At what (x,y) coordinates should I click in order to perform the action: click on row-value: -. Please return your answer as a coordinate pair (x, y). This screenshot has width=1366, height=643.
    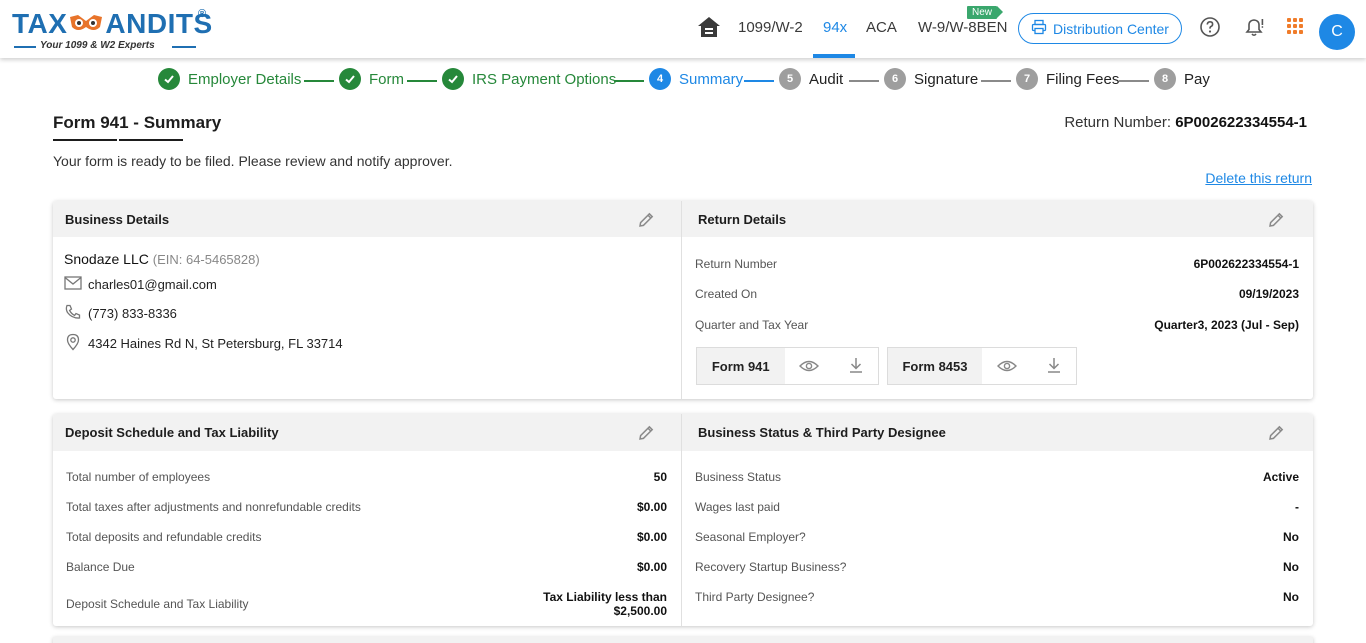
    Looking at the image, I should click on (1297, 507).